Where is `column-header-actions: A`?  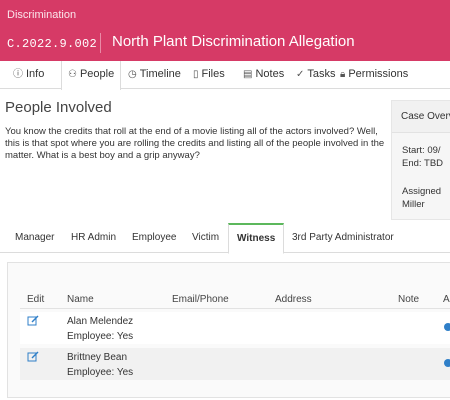
column-header-actions: A is located at coordinates (446, 299).